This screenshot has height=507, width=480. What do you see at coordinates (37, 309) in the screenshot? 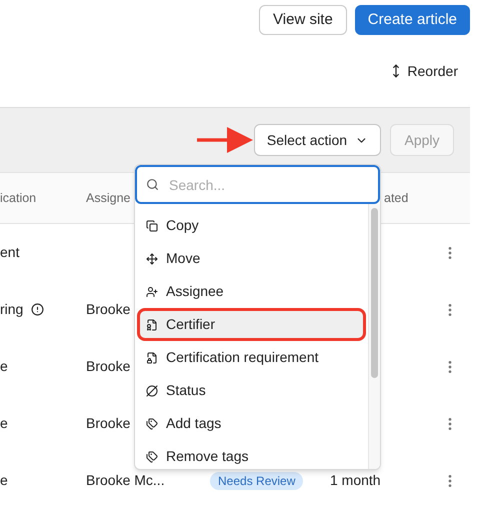
I see `alert-icon` at bounding box center [37, 309].